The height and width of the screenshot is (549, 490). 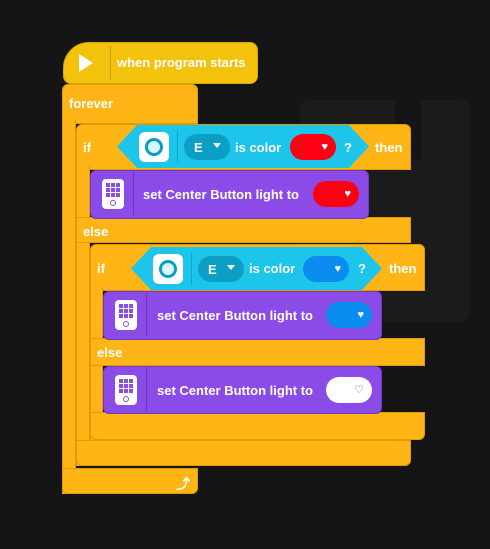 I want to click on then-label: then, so click(x=389, y=147).